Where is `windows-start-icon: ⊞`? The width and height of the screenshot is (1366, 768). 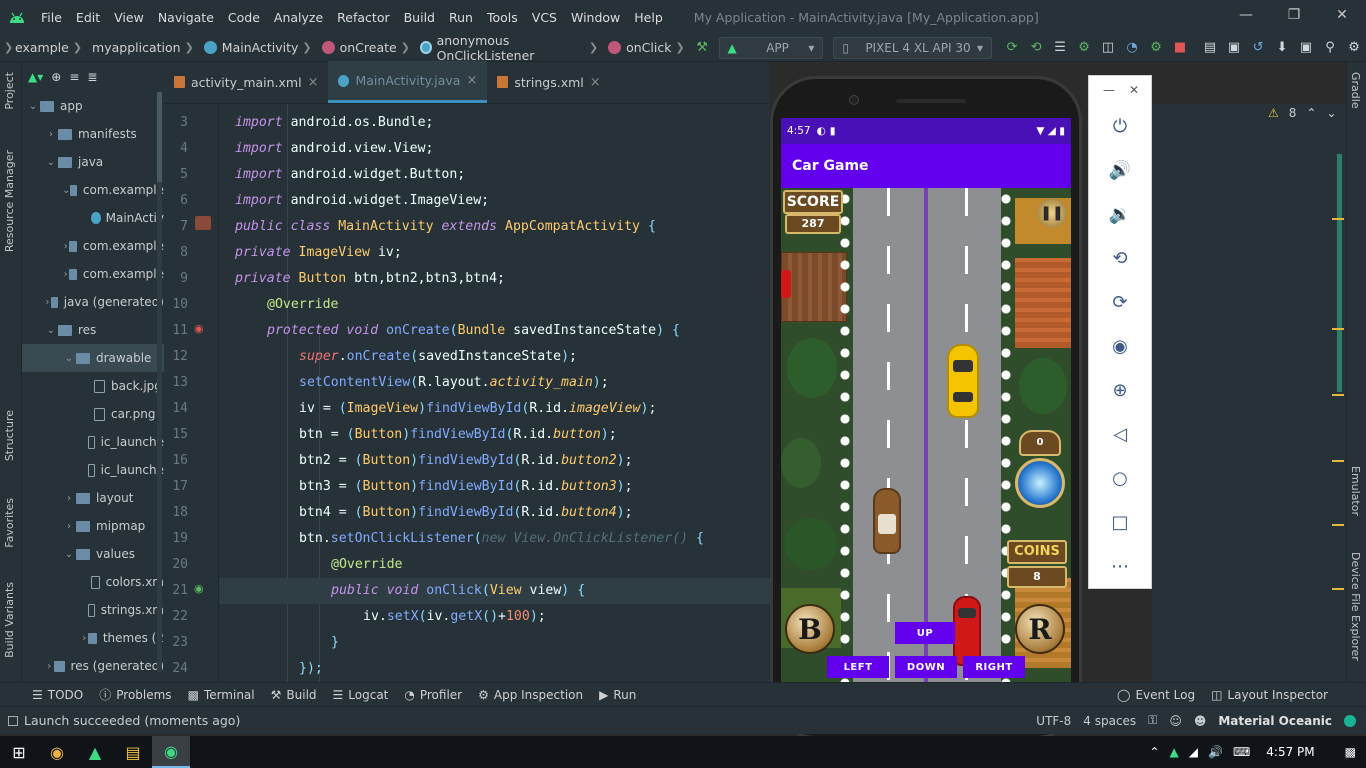
windows-start-icon: ⊞ is located at coordinates (19, 752).